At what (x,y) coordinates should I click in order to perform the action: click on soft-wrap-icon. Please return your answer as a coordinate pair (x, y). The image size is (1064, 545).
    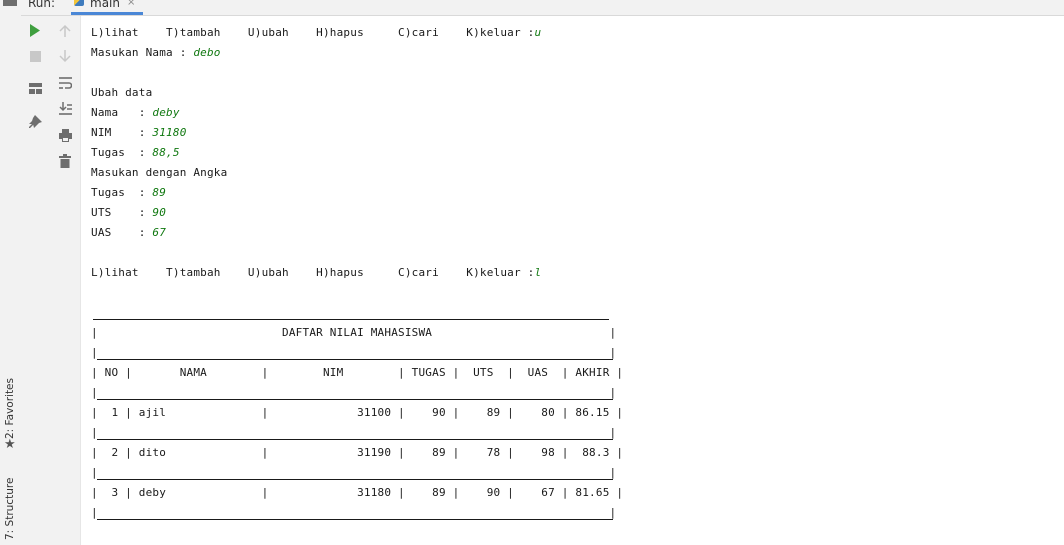
    Looking at the image, I should click on (65, 83).